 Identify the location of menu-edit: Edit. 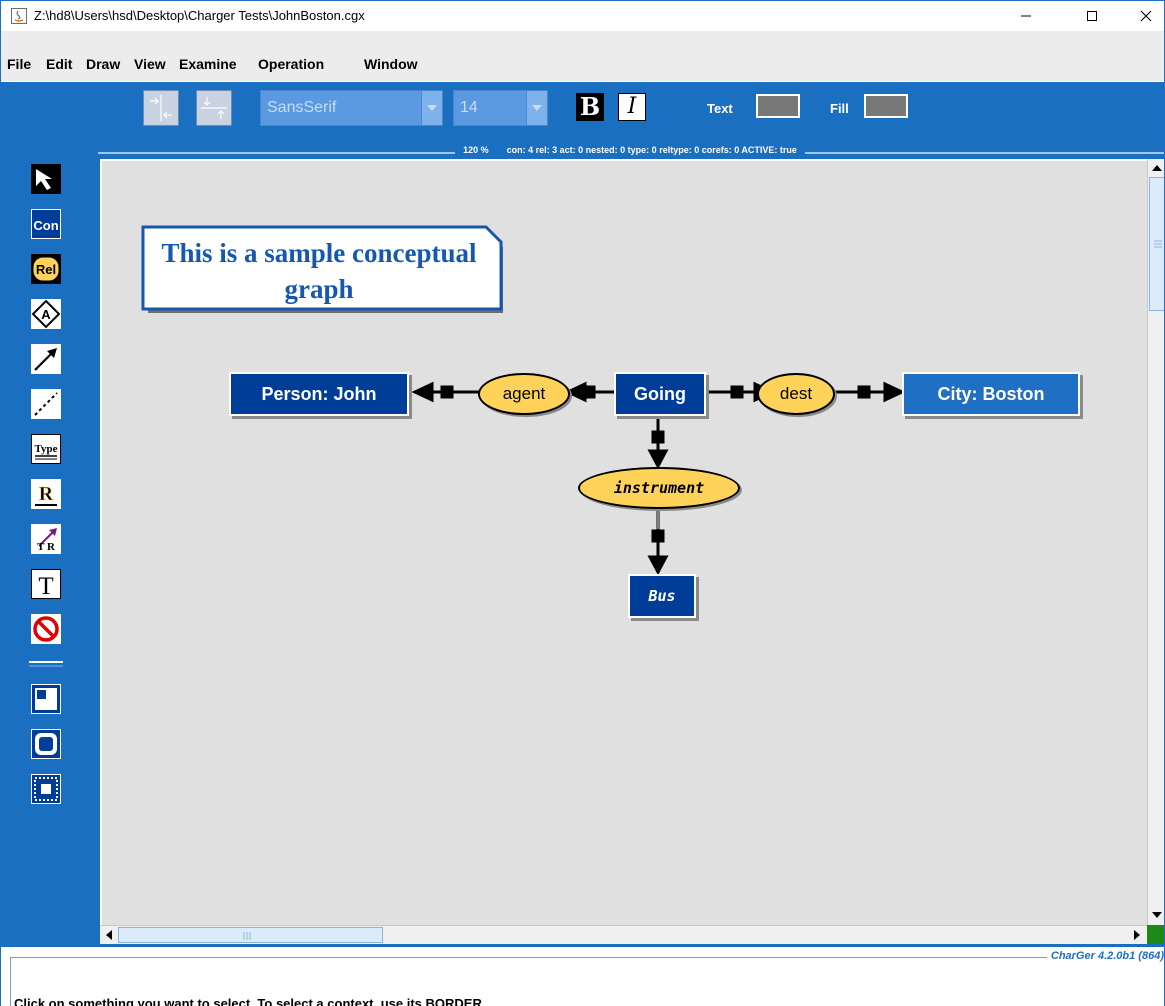
(59, 64).